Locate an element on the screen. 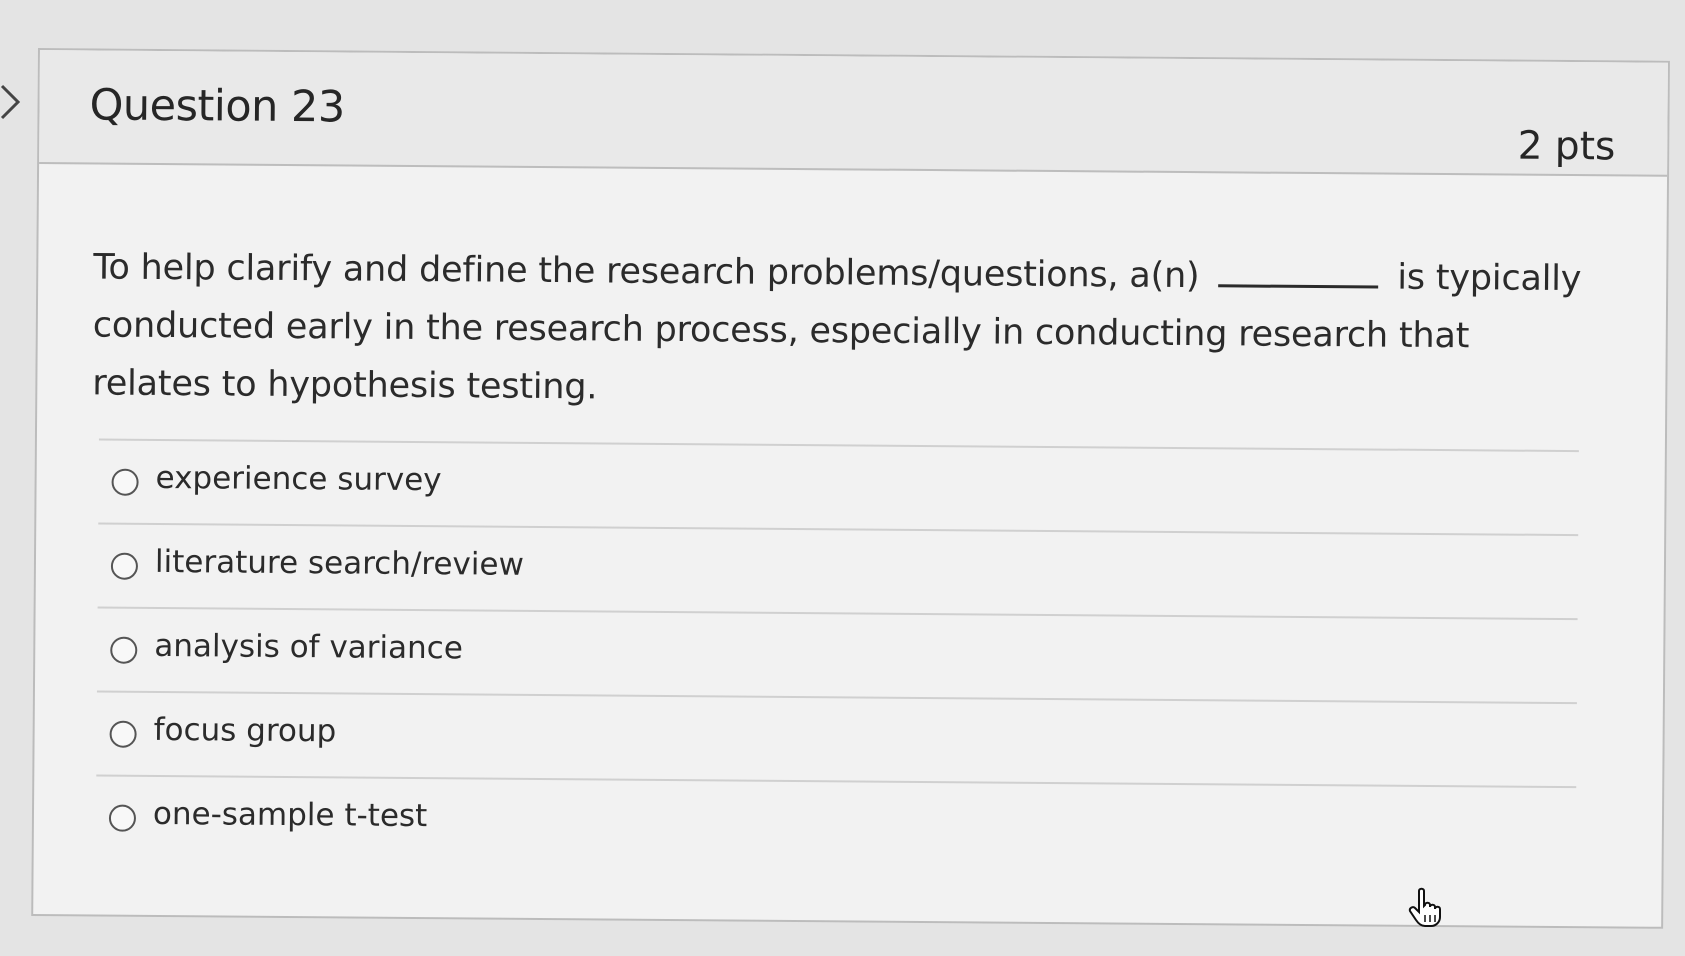 The width and height of the screenshot is (1685, 956). answer-label: literature search/review is located at coordinates (339, 563).